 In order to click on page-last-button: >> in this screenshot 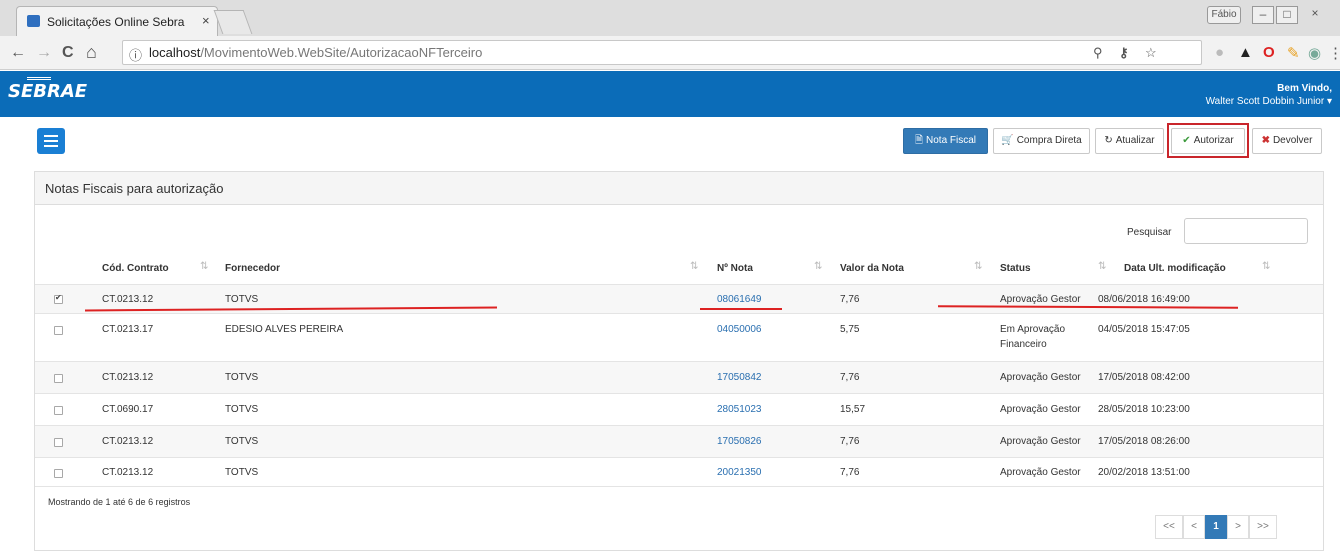, I will do `click(1263, 527)`.